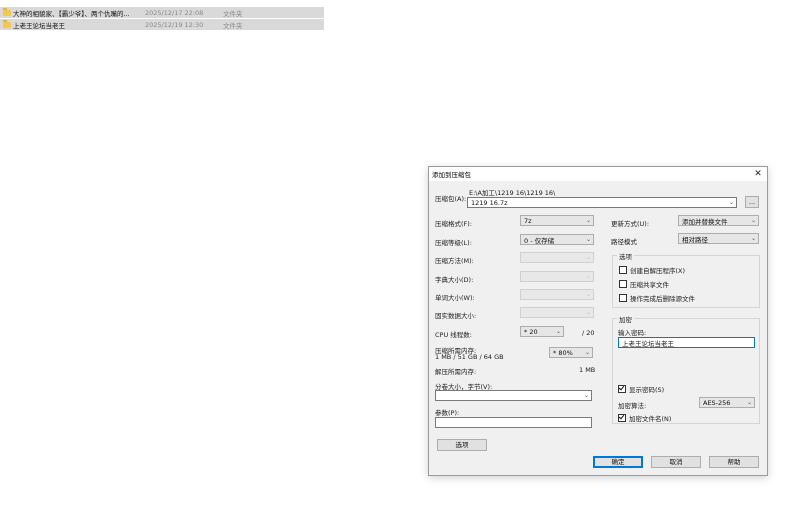  Describe the element at coordinates (676, 462) in the screenshot. I see `cancel-button: 取消` at that location.